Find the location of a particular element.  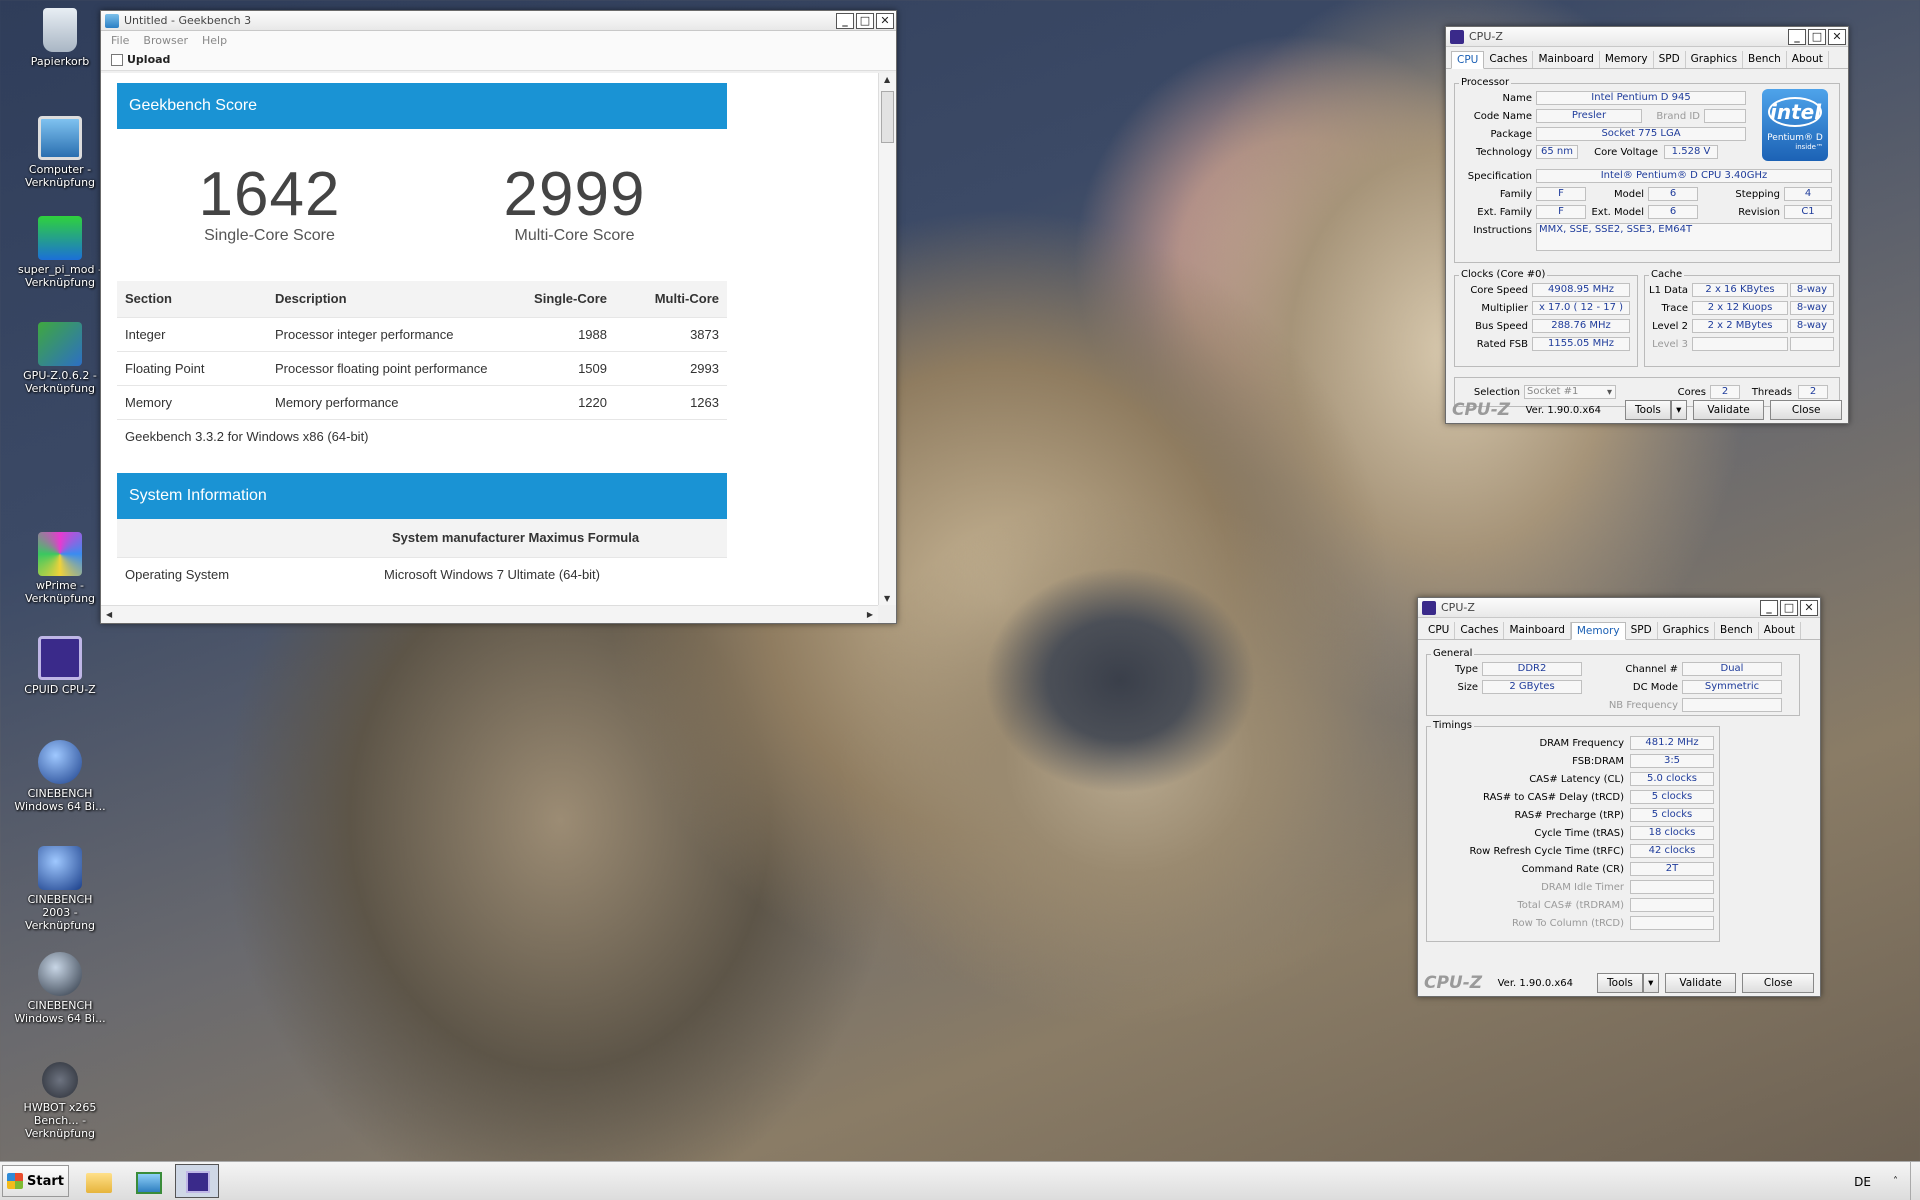

cinebench-2003-icon is located at coordinates (60, 868).